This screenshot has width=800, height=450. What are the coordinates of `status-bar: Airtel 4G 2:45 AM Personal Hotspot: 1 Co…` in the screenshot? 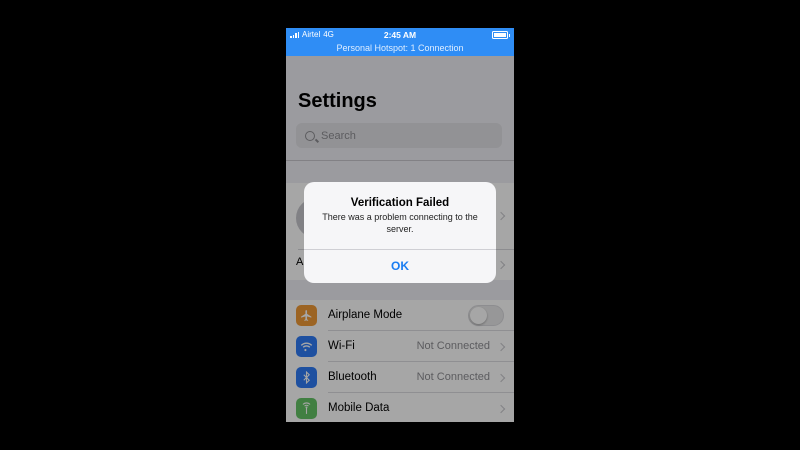 It's located at (400, 42).